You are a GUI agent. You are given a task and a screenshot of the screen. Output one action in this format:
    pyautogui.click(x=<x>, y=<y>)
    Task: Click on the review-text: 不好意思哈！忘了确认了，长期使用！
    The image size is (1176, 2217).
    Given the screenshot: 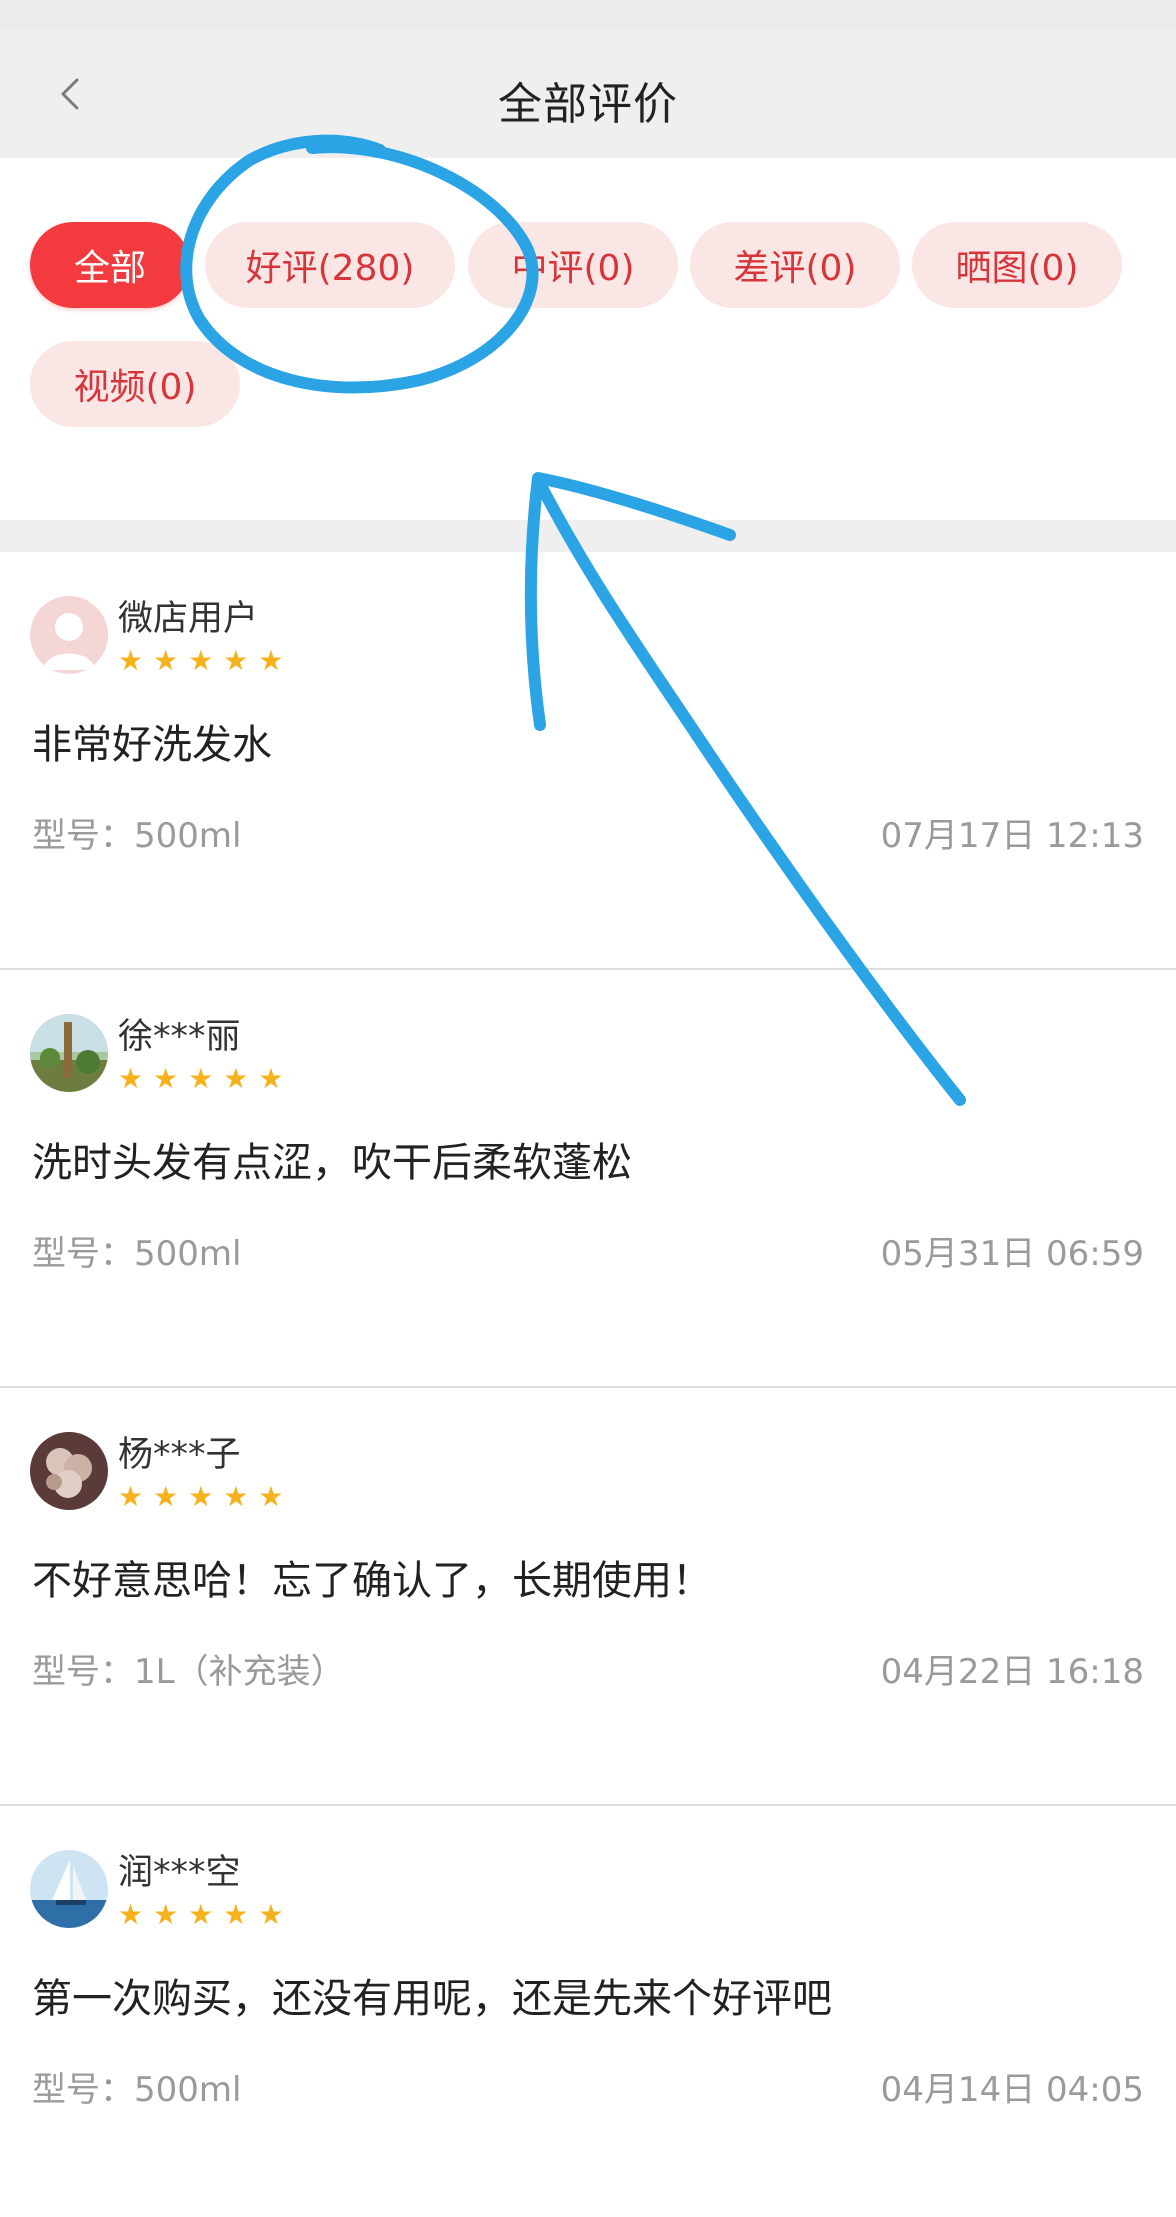 What is the action you would take?
    pyautogui.click(x=372, y=1581)
    